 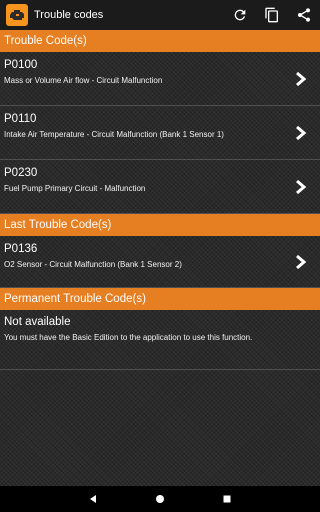 What do you see at coordinates (69, 15) in the screenshot?
I see `page-title: Trouble codes` at bounding box center [69, 15].